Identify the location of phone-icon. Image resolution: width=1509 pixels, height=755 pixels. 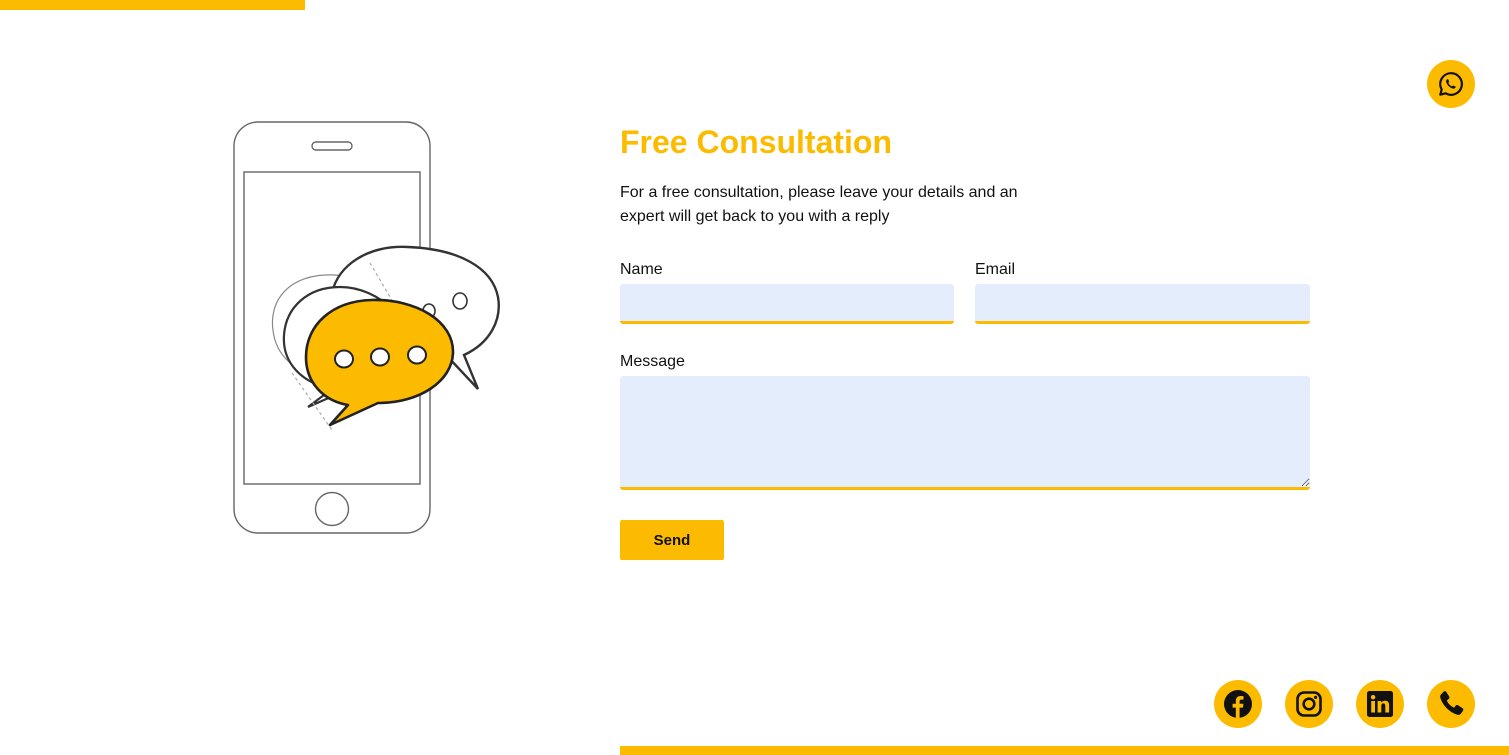
(1452, 703).